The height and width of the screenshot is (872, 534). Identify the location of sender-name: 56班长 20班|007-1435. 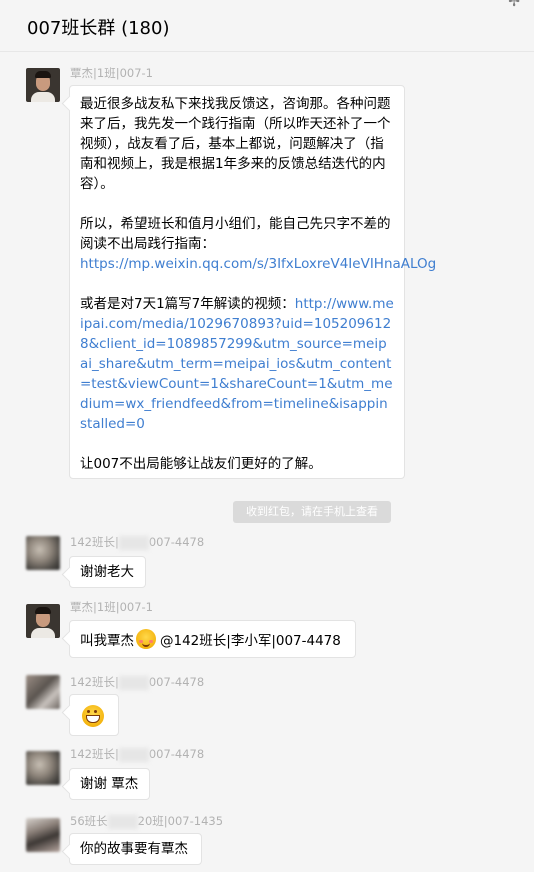
(147, 821).